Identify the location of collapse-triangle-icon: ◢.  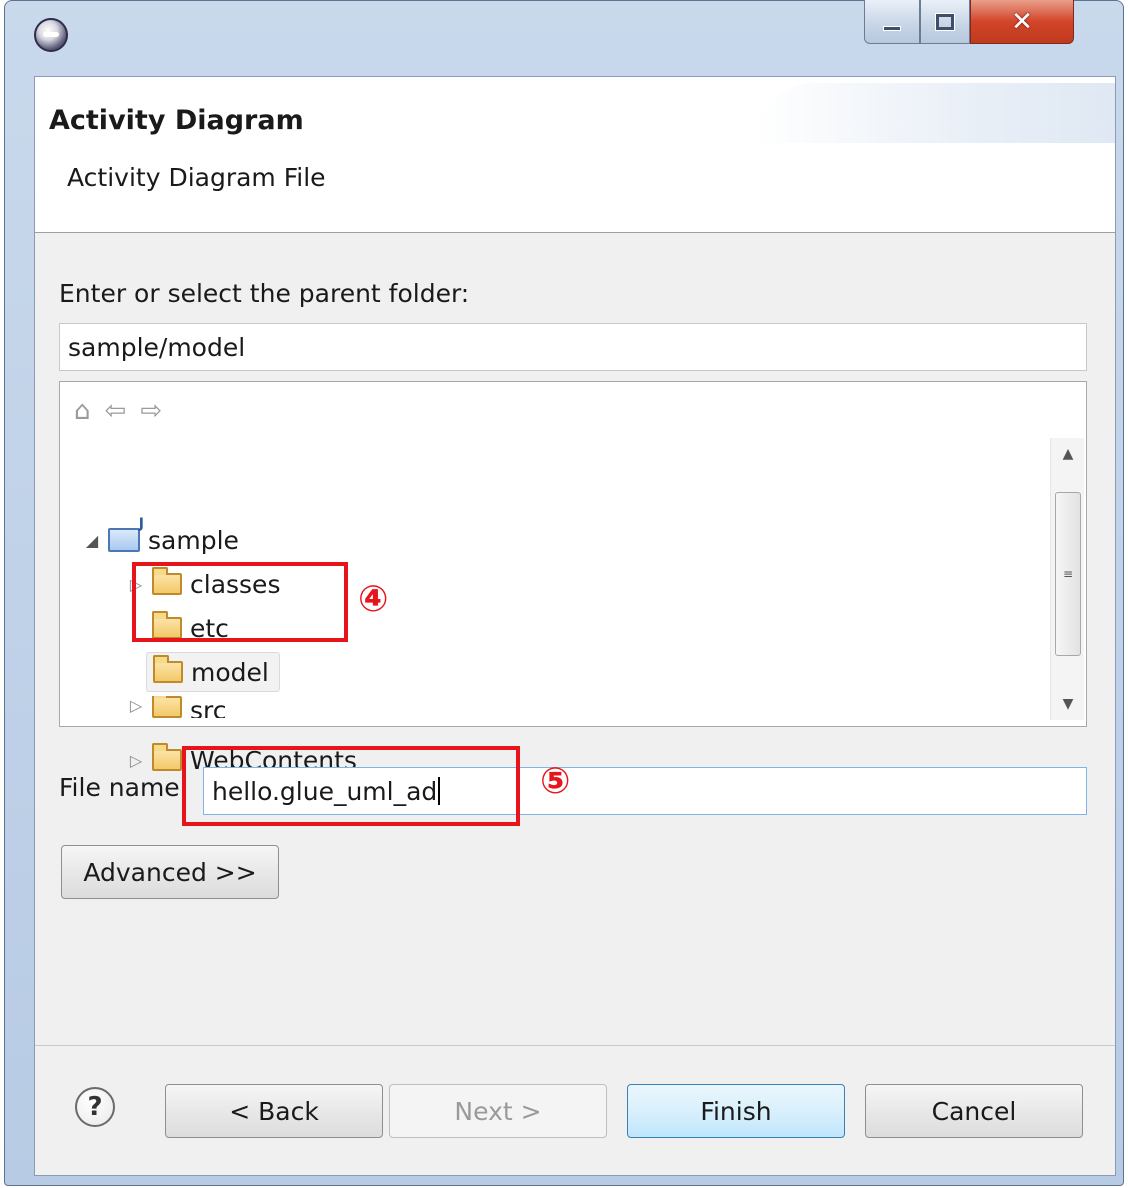
(92, 540).